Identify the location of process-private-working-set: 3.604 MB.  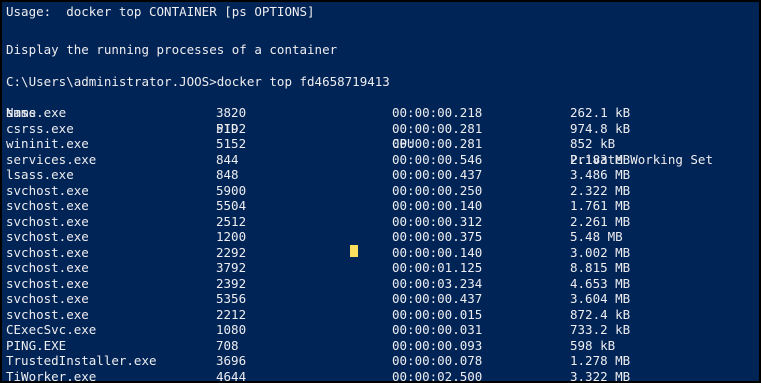
(600, 298).